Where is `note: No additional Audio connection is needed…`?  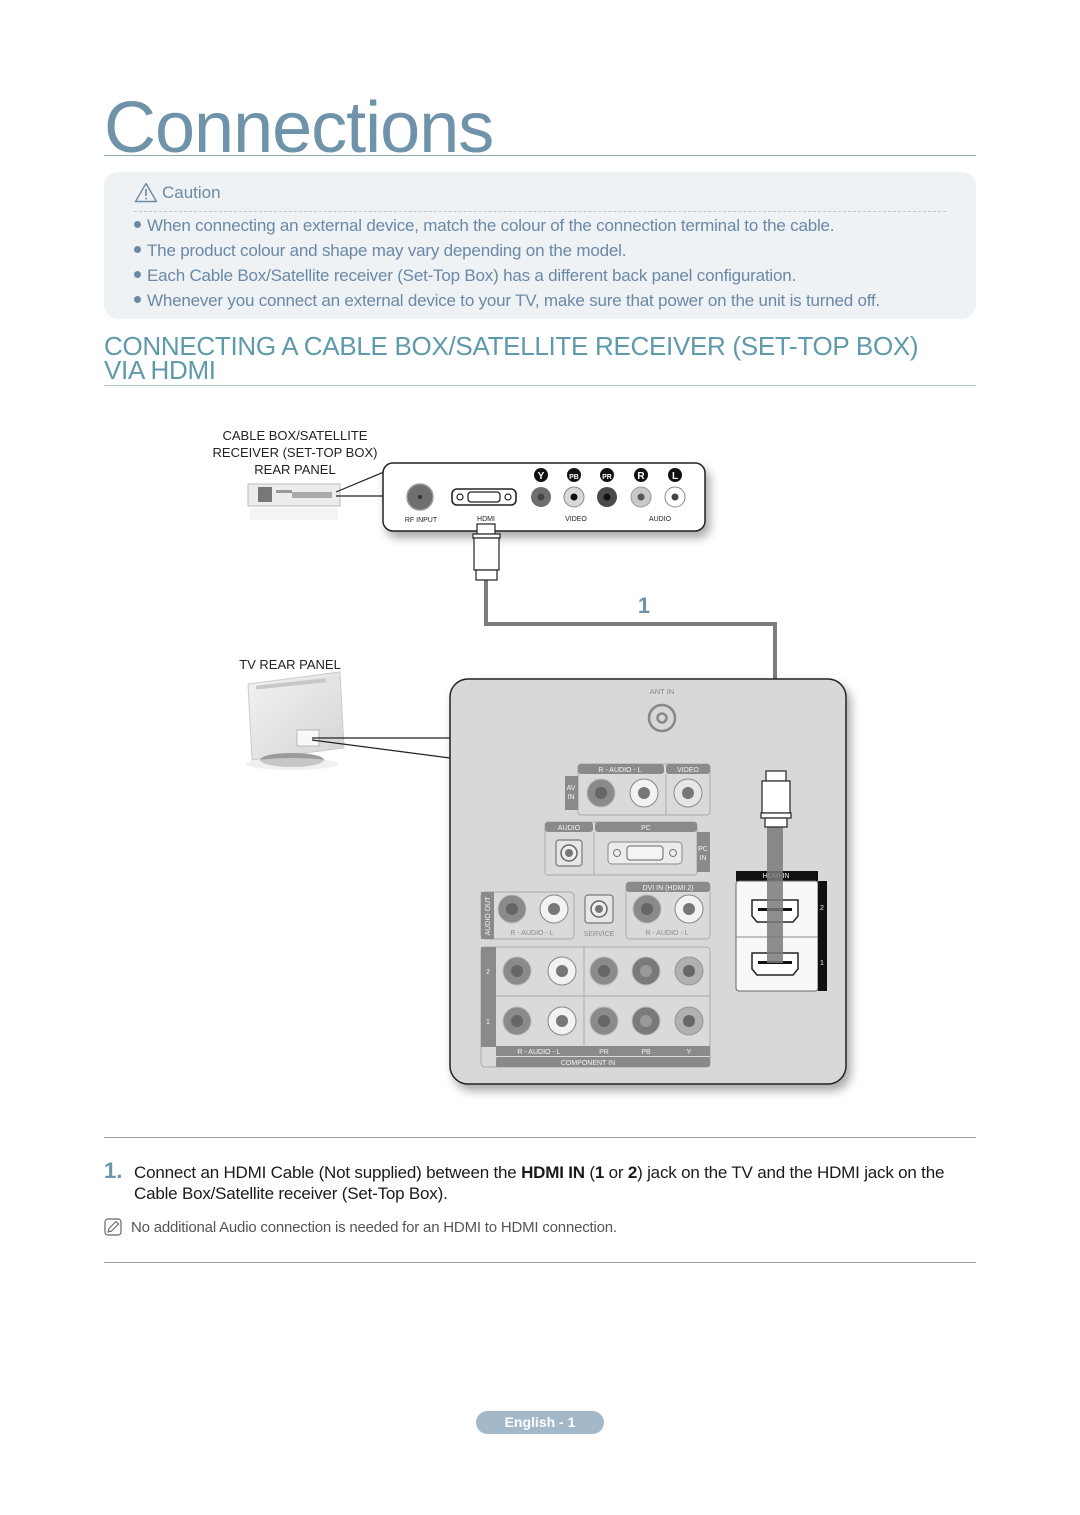
note: No additional Audio connection is needed… is located at coordinates (360, 1227).